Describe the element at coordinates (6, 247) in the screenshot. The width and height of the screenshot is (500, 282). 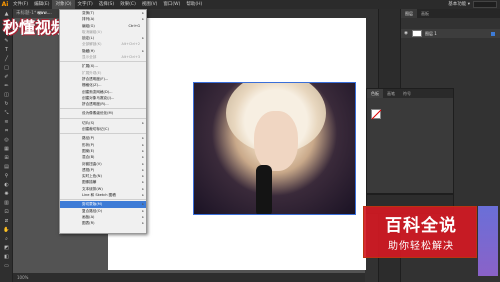
I see `fill-stroke-icon: ◩` at that location.